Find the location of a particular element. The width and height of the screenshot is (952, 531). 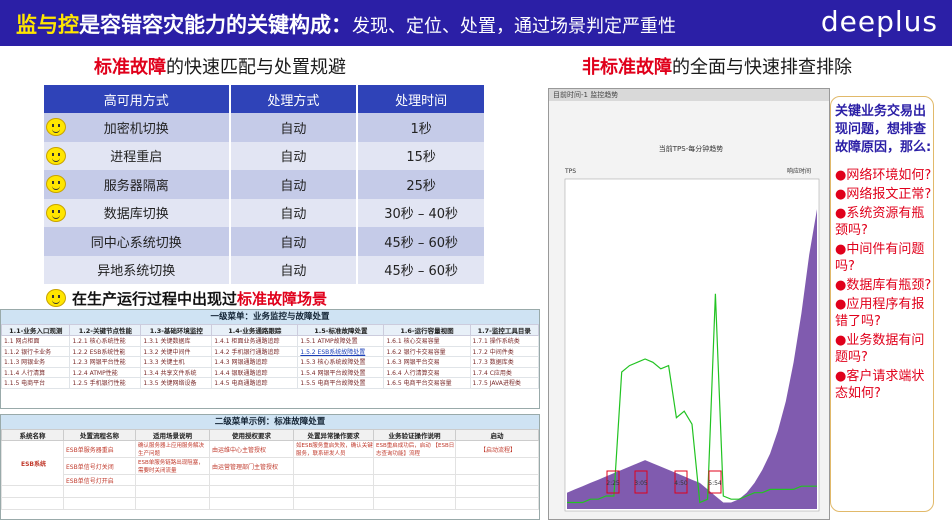

menu1-link: 1.7.2 中间件类 is located at coordinates (504, 351).